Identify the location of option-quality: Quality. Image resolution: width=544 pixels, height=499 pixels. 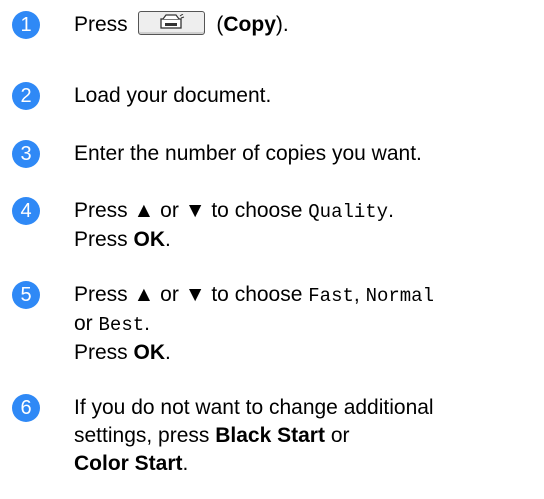
(348, 212).